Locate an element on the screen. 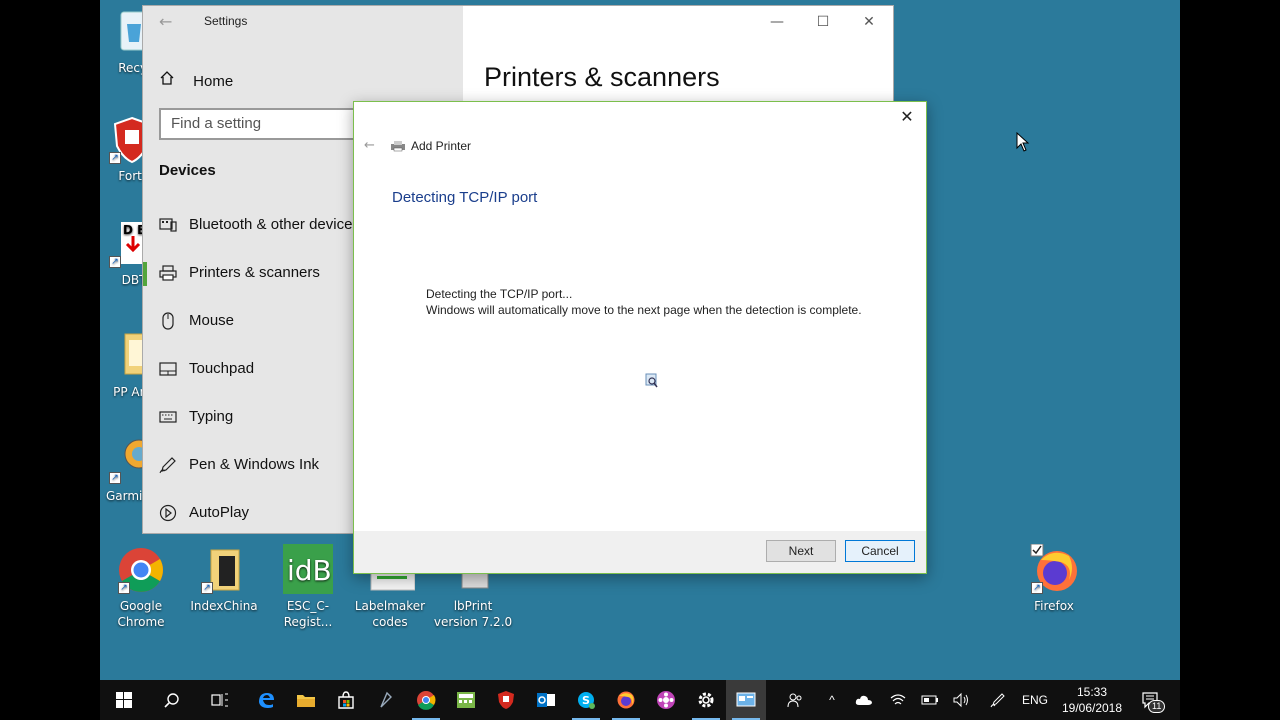 The width and height of the screenshot is (1280, 720). nav-home-label: Home is located at coordinates (213, 81).